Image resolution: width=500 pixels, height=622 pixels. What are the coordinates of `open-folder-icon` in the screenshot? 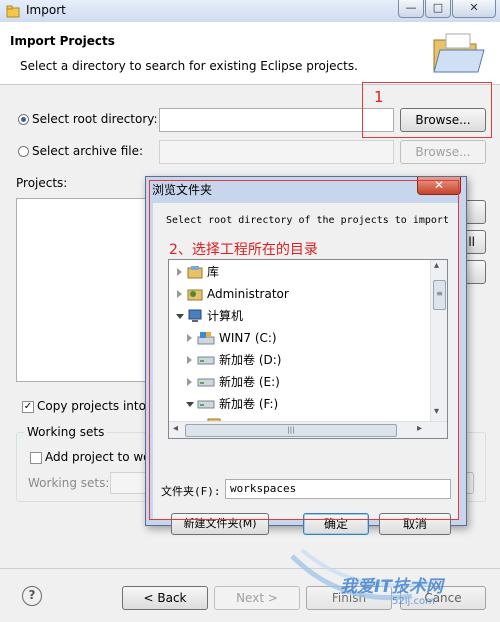 It's located at (459, 53).